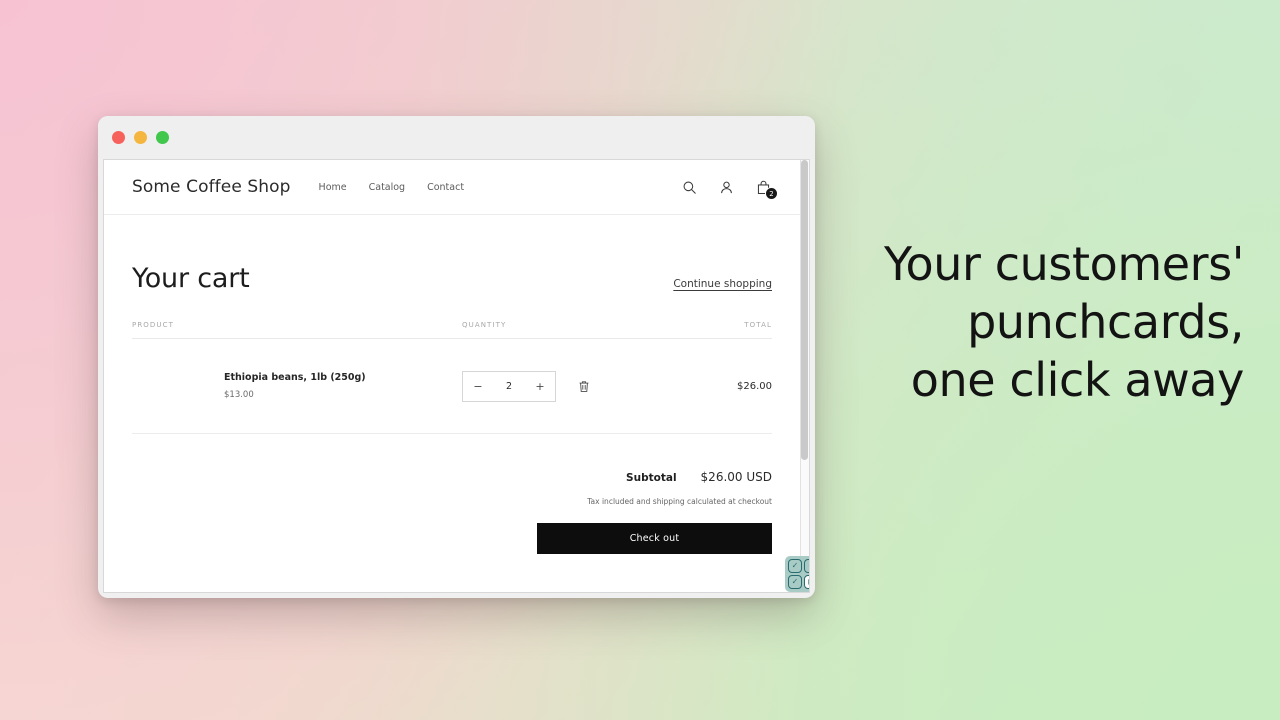 This screenshot has height=720, width=1280. What do you see at coordinates (736, 477) in the screenshot?
I see `subtotal-value: $26.00 USD` at bounding box center [736, 477].